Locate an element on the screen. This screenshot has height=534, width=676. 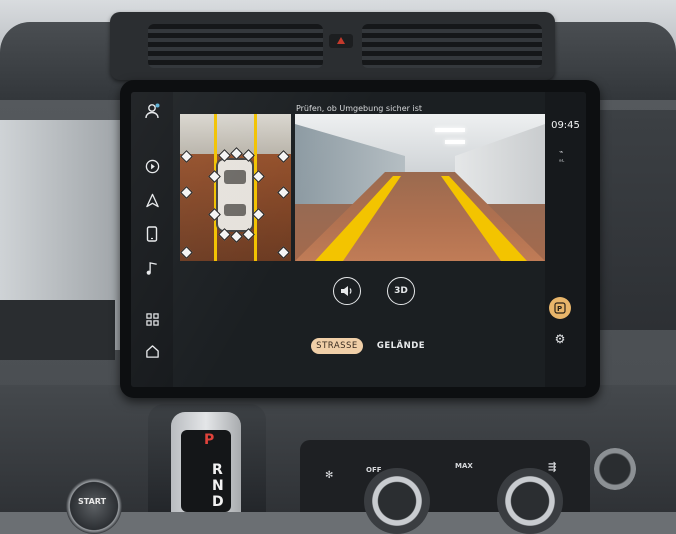
driver-trim-panel is located at coordinates (632, 220).